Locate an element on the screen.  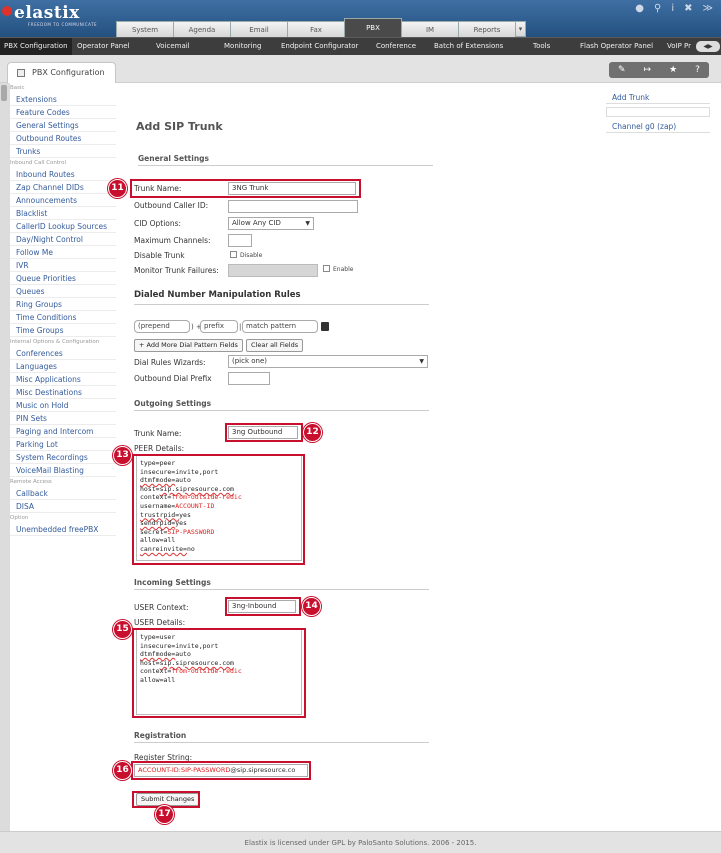
user-details-label: USER Details: is located at coordinates (160, 622).